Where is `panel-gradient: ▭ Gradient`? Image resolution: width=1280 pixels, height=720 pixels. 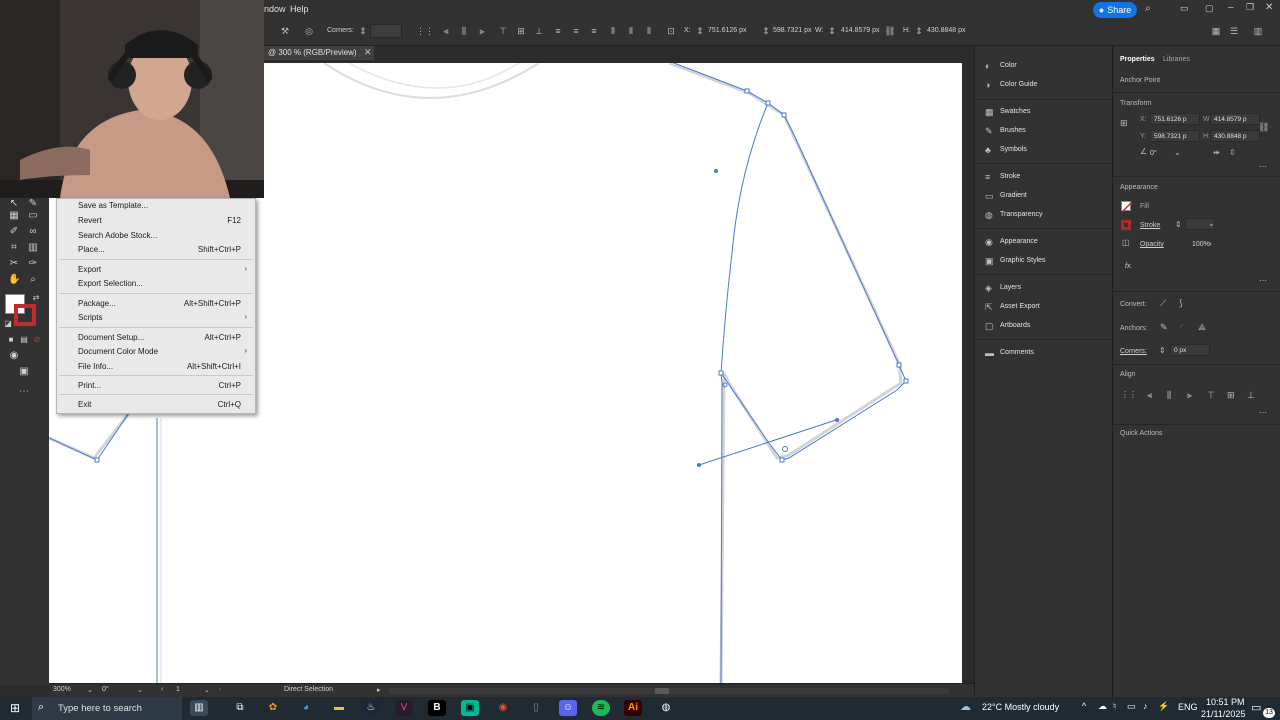
panel-gradient: ▭ Gradient is located at coordinates (1045, 197).